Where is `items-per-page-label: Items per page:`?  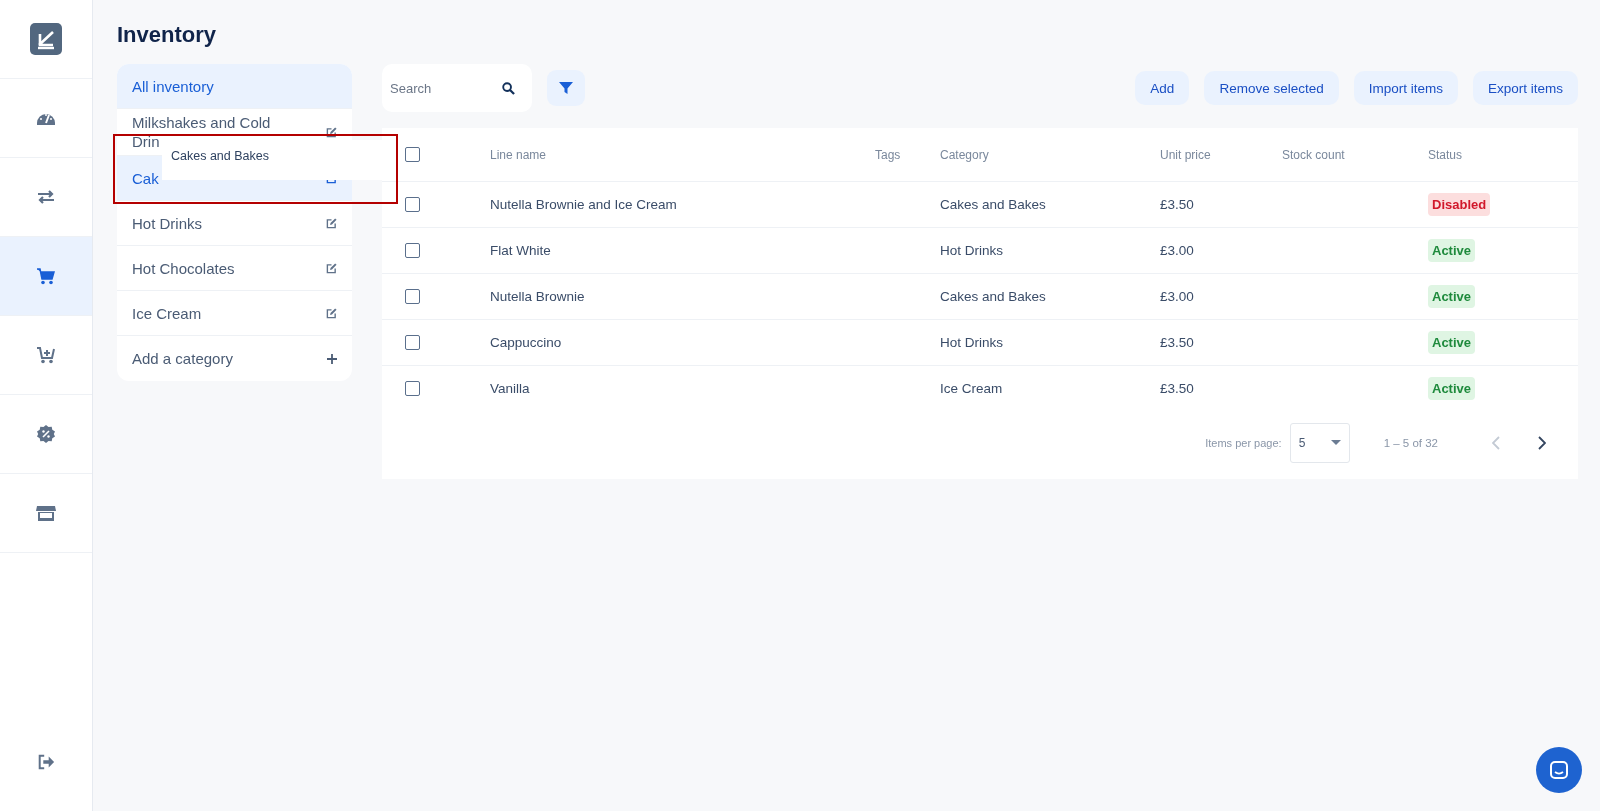 items-per-page-label: Items per page: is located at coordinates (1243, 443).